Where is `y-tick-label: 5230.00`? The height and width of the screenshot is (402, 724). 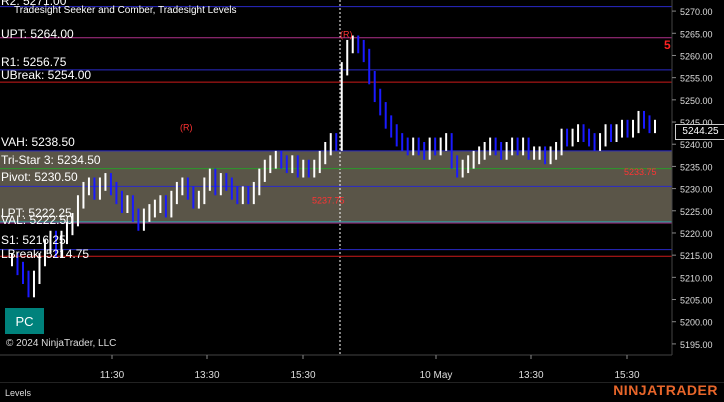
y-tick-label: 5230.00 is located at coordinates (696, 190).